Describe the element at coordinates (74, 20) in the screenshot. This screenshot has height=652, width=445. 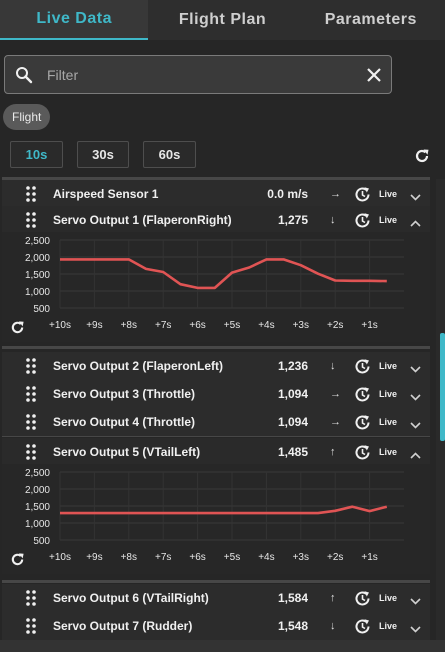
I see `tab-live-data: Live Data` at that location.